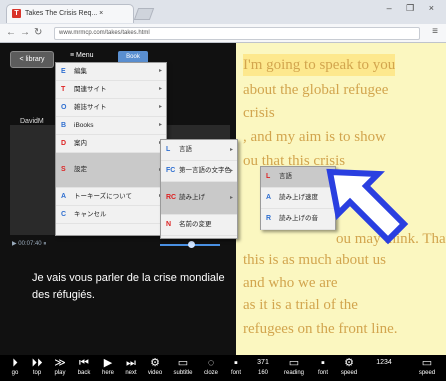 The height and width of the screenshot is (381, 446). What do you see at coordinates (205, 170) in the screenshot?
I see `menu-item-label: 第一言語の文字色` at bounding box center [205, 170].